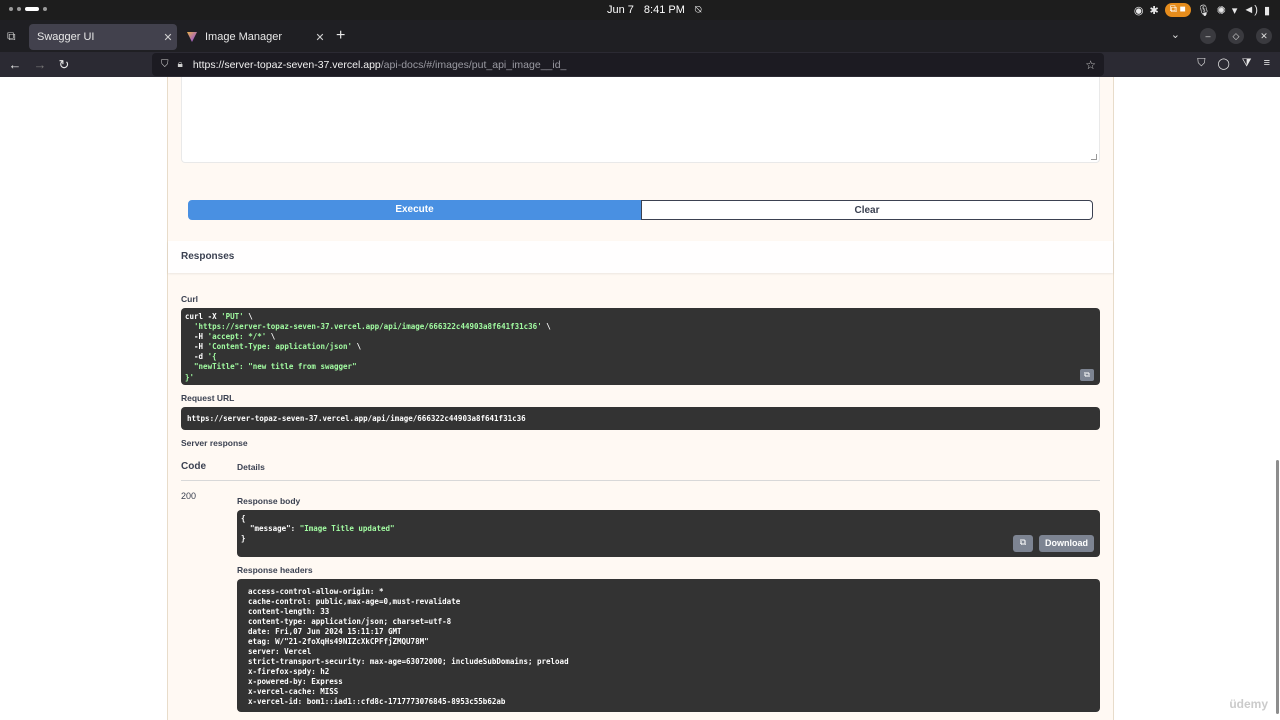 The height and width of the screenshot is (720, 1280). What do you see at coordinates (1154, 10) in the screenshot?
I see `extension-icon: ✱` at bounding box center [1154, 10].